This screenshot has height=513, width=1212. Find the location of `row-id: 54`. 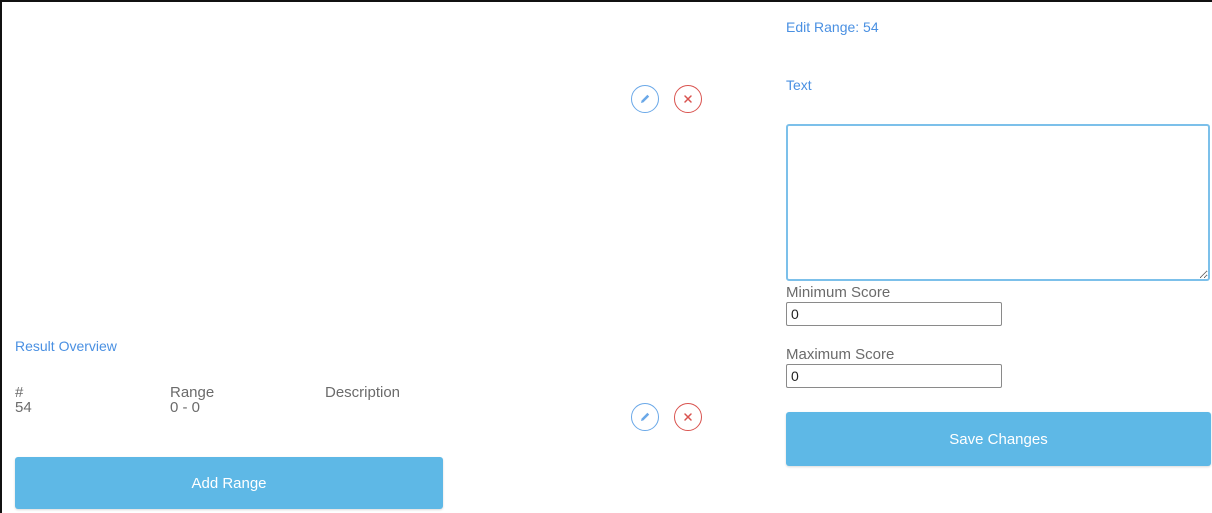

row-id: 54 is located at coordinates (23, 407).